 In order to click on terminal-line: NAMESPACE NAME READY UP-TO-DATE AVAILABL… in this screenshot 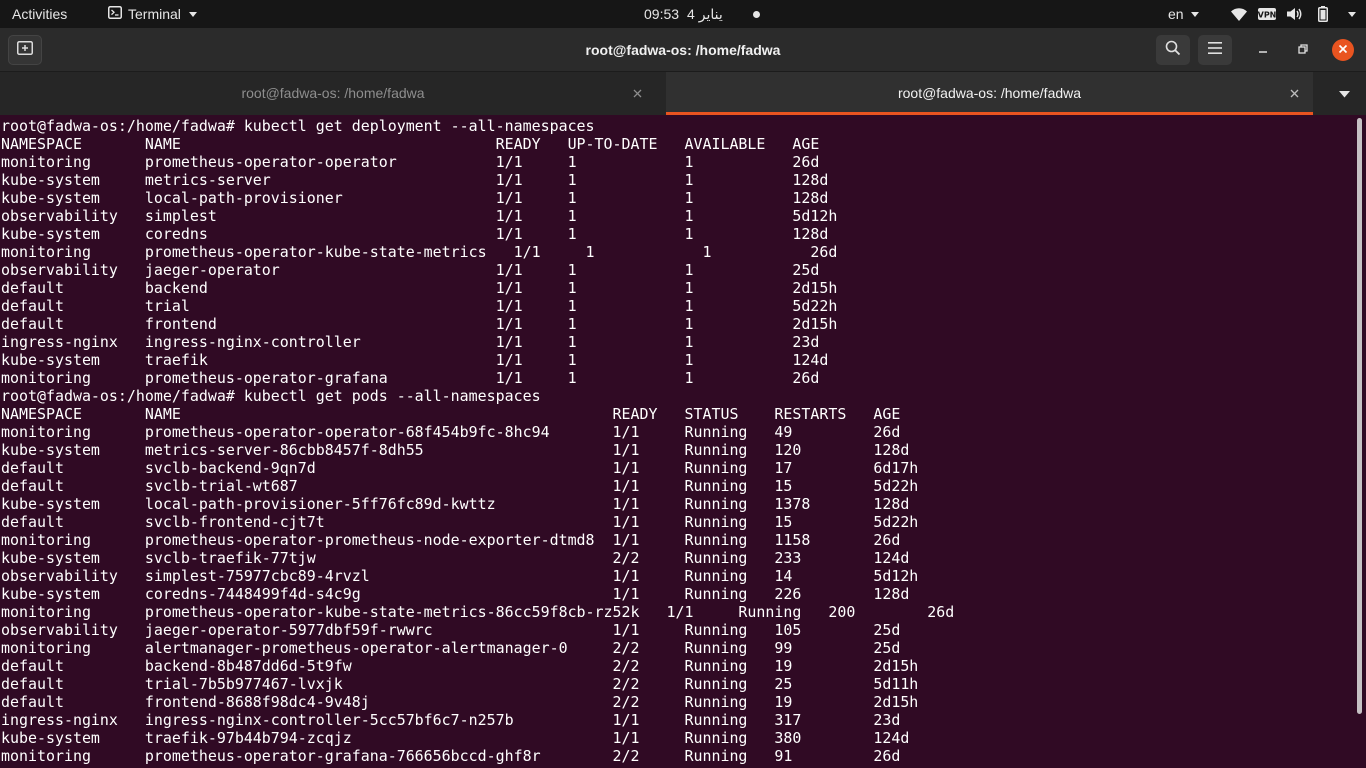, I will do `click(410, 144)`.